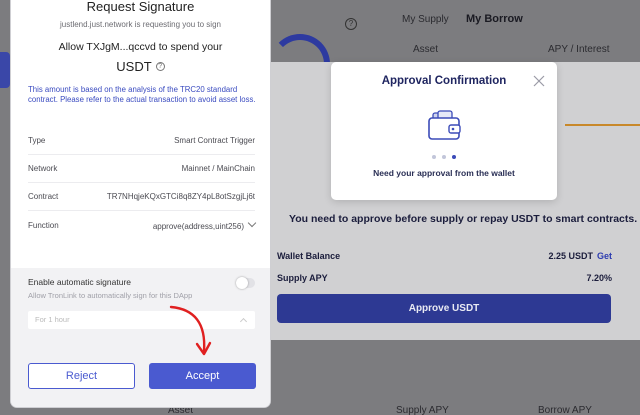  I want to click on supply-apy-value: 7.20%, so click(599, 278).